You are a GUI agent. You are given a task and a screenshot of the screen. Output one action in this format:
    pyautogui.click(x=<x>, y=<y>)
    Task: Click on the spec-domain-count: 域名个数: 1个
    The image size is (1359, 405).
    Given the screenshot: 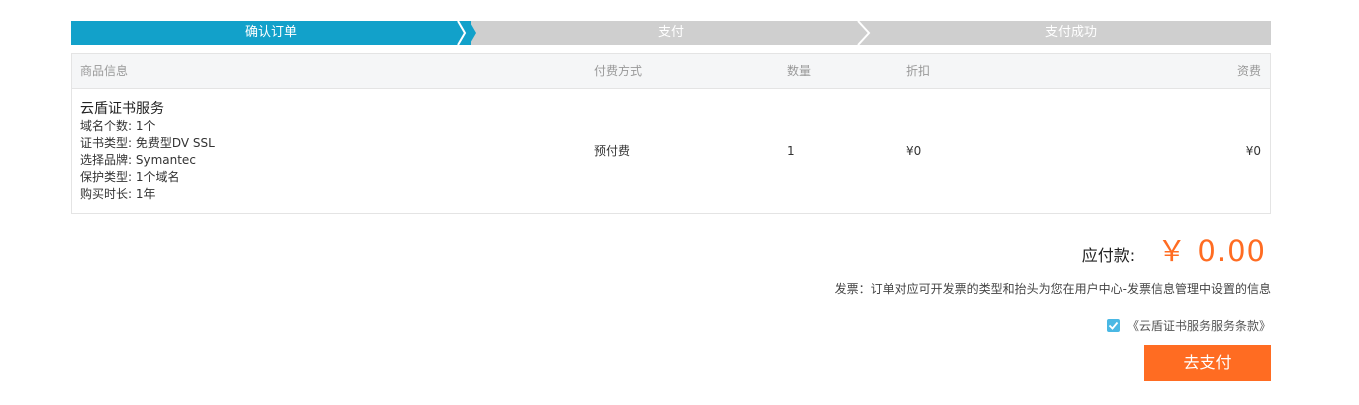 What is the action you would take?
    pyautogui.click(x=118, y=126)
    